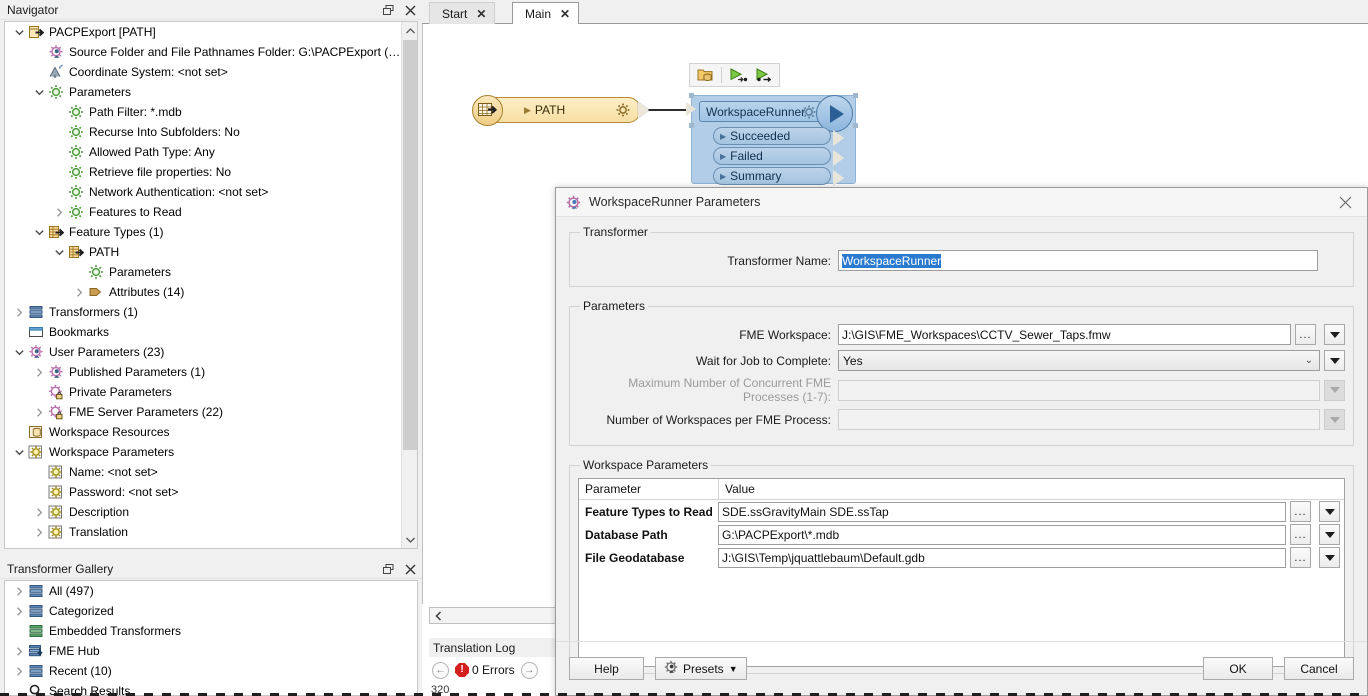  Describe the element at coordinates (1078, 260) in the screenshot. I see `transformer-name-input: WorkspaceRunner` at that location.